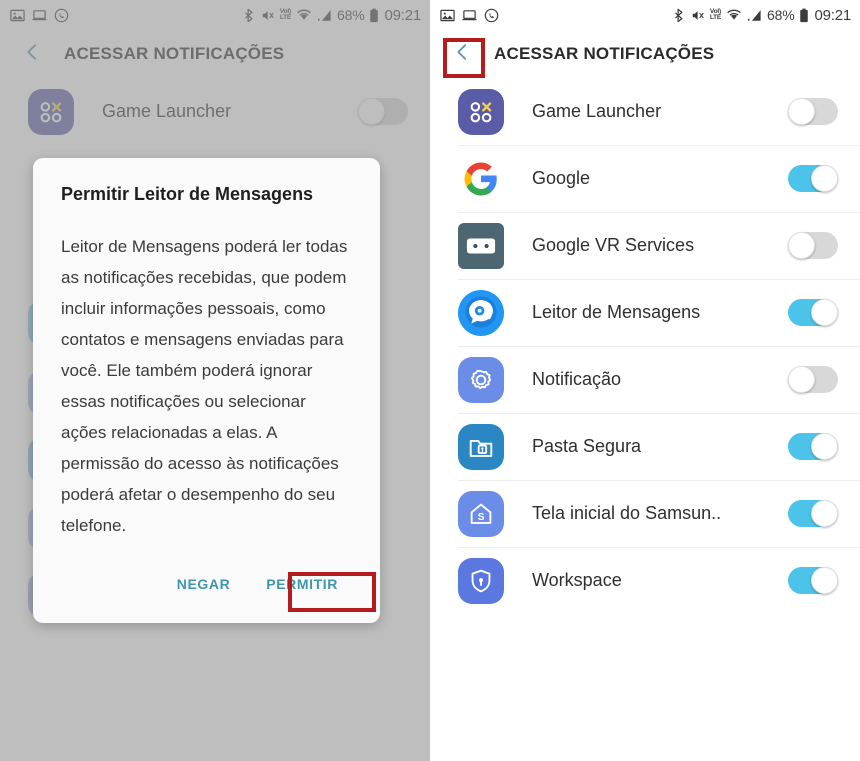 This screenshot has width=860, height=761. Describe the element at coordinates (698, 15) in the screenshot. I see `mute-icon` at that location.